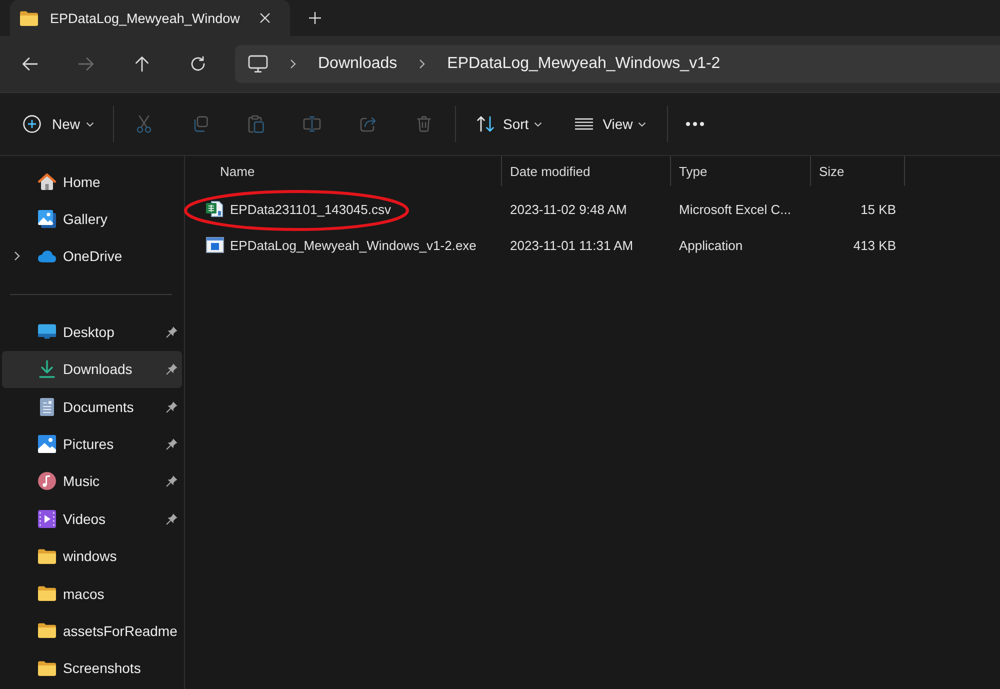 The width and height of the screenshot is (1000, 689). I want to click on arrow-right-icon, so click(86, 64).